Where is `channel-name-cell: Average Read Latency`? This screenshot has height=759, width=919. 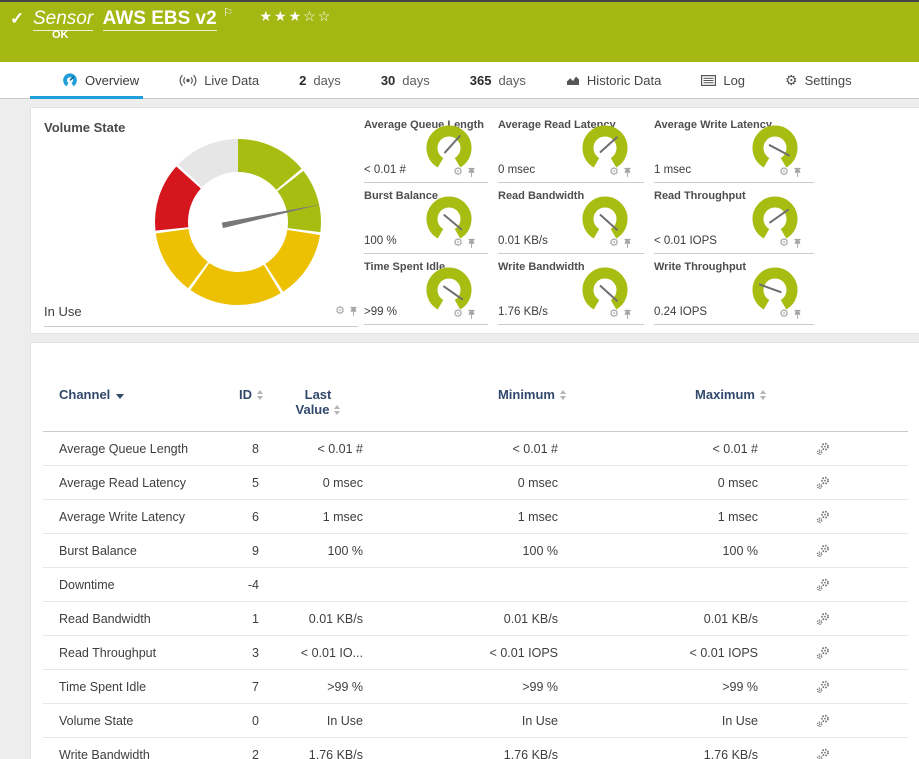 channel-name-cell: Average Read Latency is located at coordinates (128, 482).